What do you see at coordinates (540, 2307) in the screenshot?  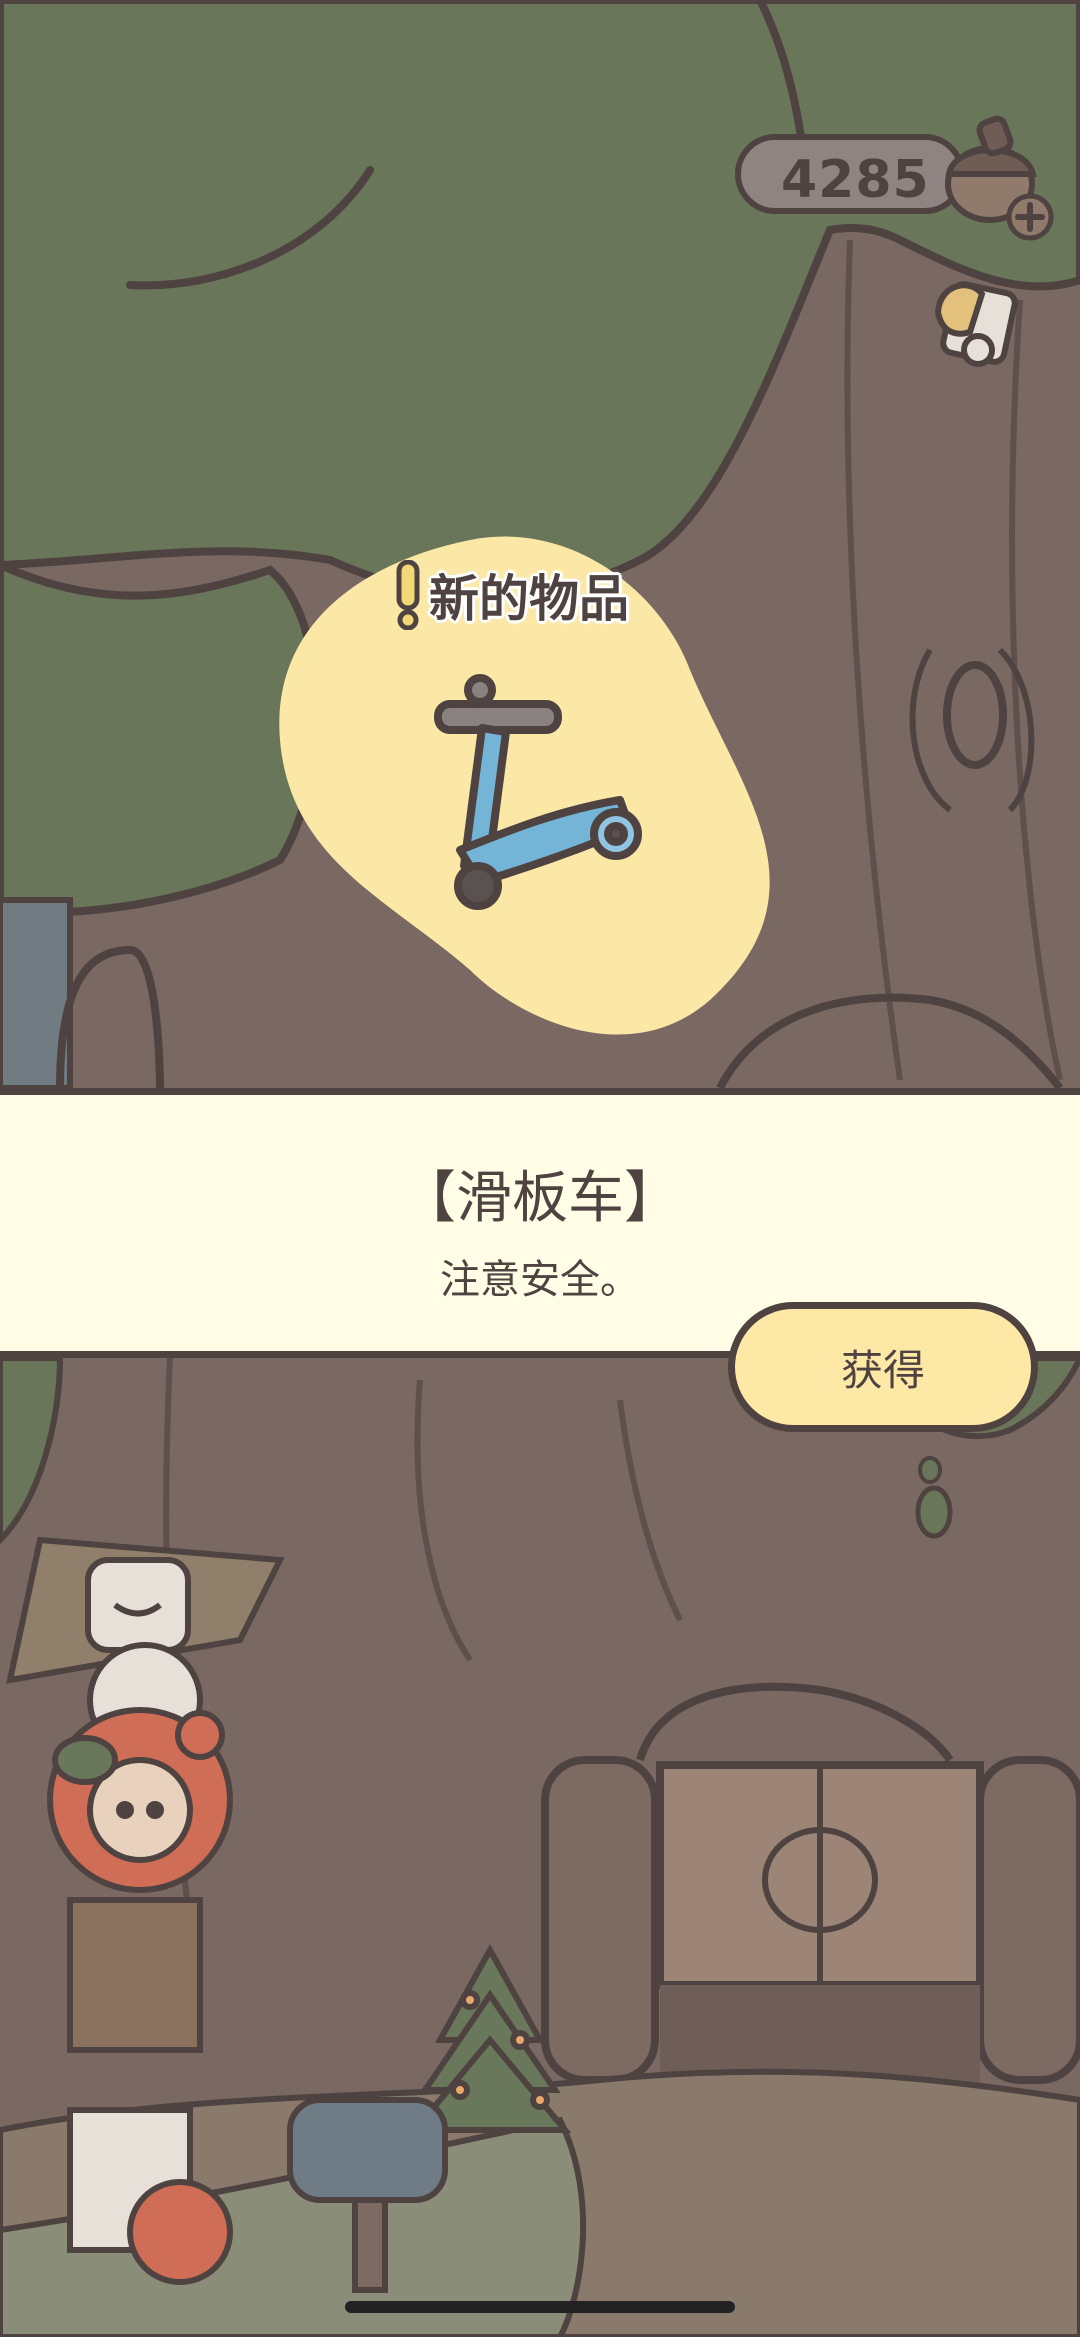 I see `home-indicator` at bounding box center [540, 2307].